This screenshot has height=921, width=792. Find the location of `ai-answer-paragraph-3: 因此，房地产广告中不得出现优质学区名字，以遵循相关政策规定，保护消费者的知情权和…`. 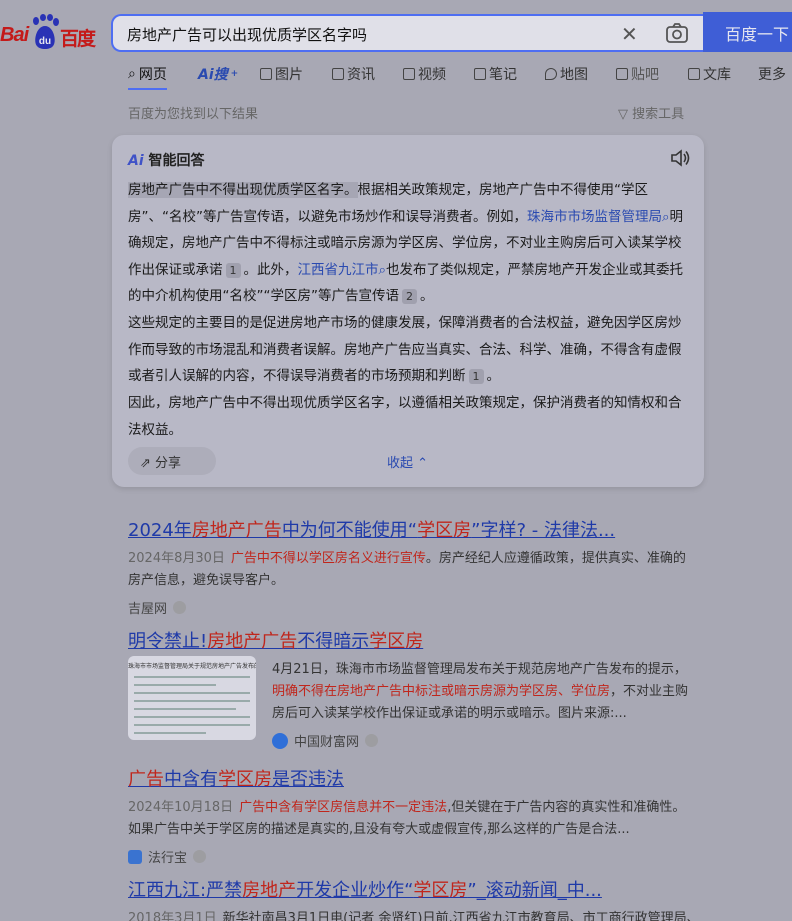

ai-answer-paragraph-3: 因此，房地产广告中不得出现优质学区名字，以遵循相关政策规定，保护消费者的知情权和… is located at coordinates (405, 416).